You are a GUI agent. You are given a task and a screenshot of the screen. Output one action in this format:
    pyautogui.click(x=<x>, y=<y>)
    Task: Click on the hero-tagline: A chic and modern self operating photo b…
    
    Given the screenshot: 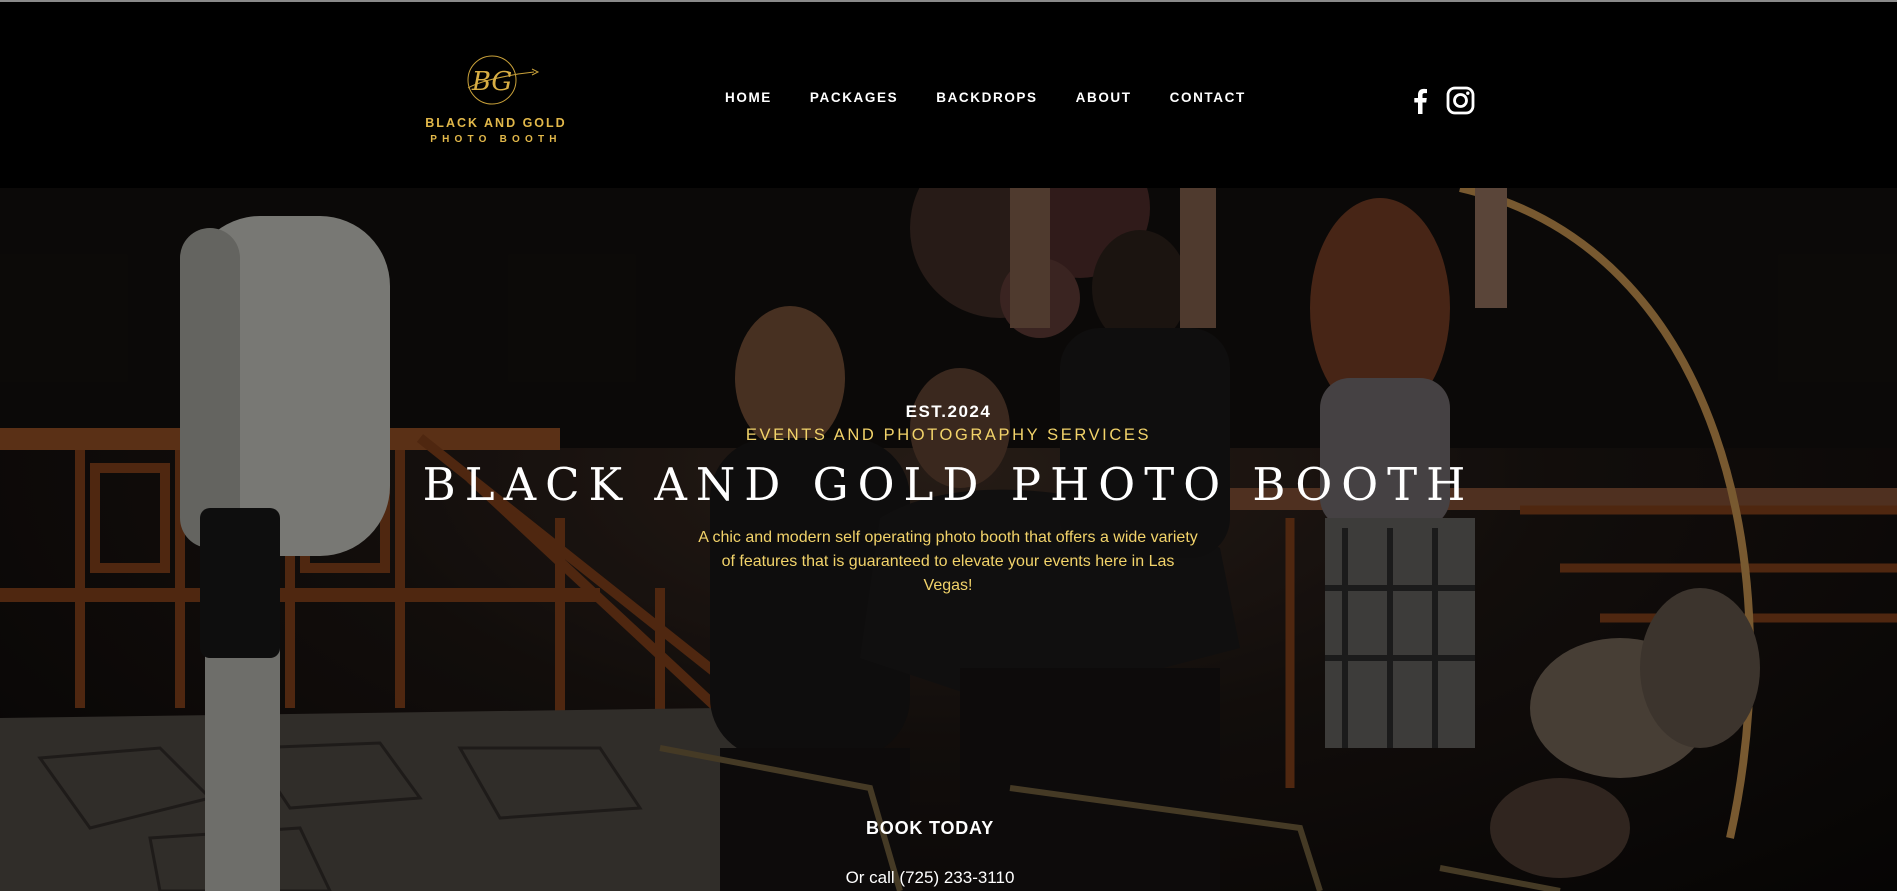 What is the action you would take?
    pyautogui.click(x=948, y=561)
    